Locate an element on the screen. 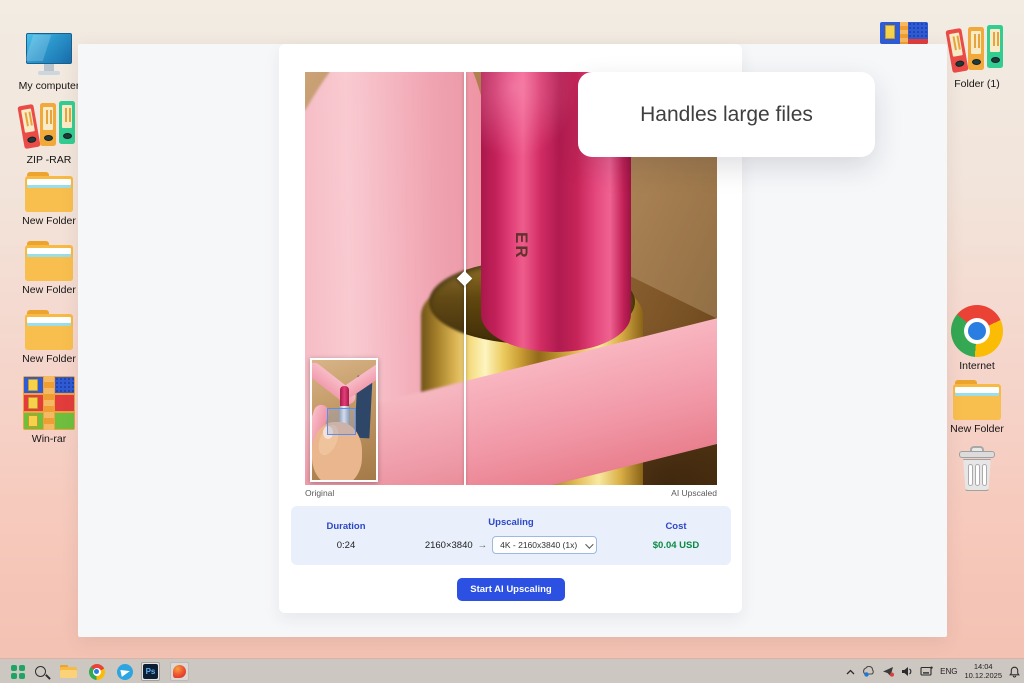 The image size is (1024, 683). desktop-icon-label: Folder (1) is located at coordinates (977, 84).